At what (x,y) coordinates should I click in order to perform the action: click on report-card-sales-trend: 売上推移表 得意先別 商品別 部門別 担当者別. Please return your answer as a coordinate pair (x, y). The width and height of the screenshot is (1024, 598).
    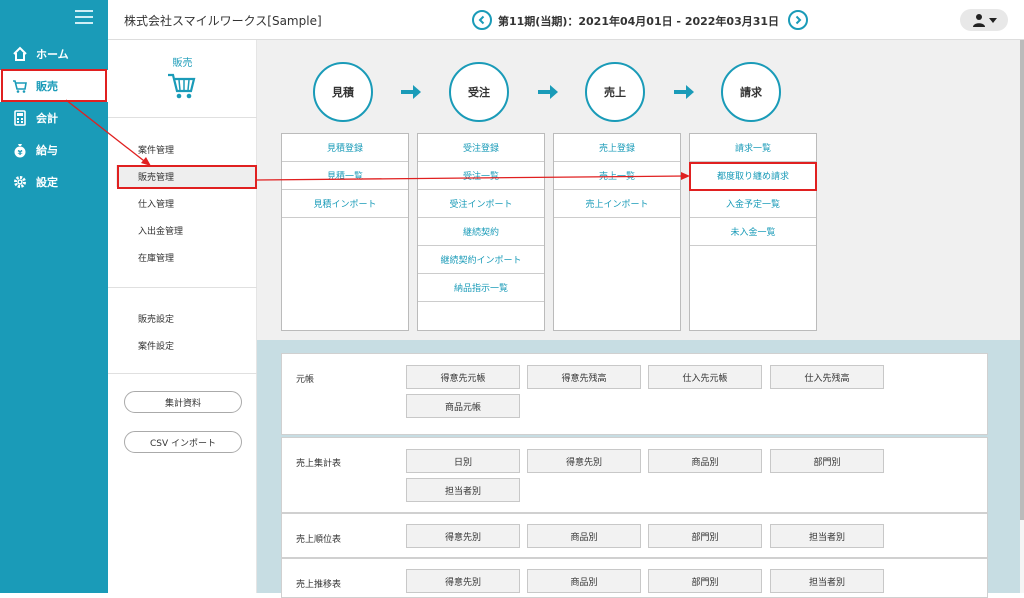
    Looking at the image, I should click on (634, 578).